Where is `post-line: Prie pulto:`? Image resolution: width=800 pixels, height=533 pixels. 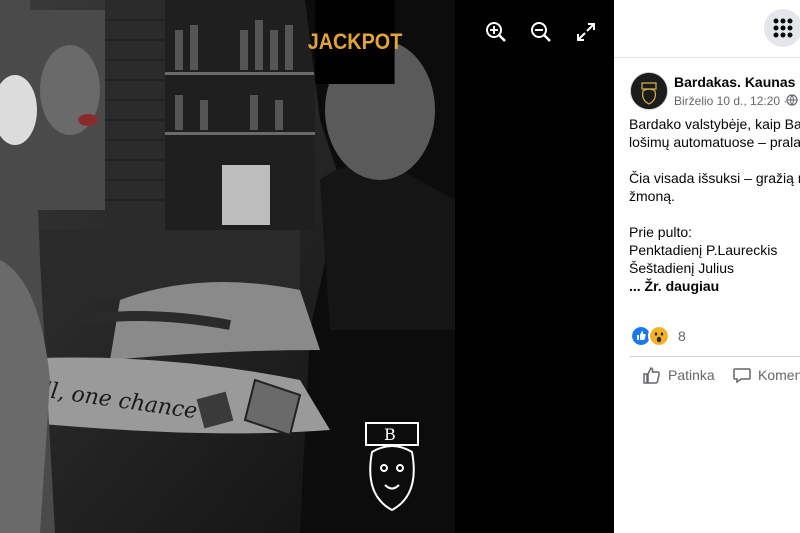
post-line: Prie pulto: is located at coordinates (661, 232).